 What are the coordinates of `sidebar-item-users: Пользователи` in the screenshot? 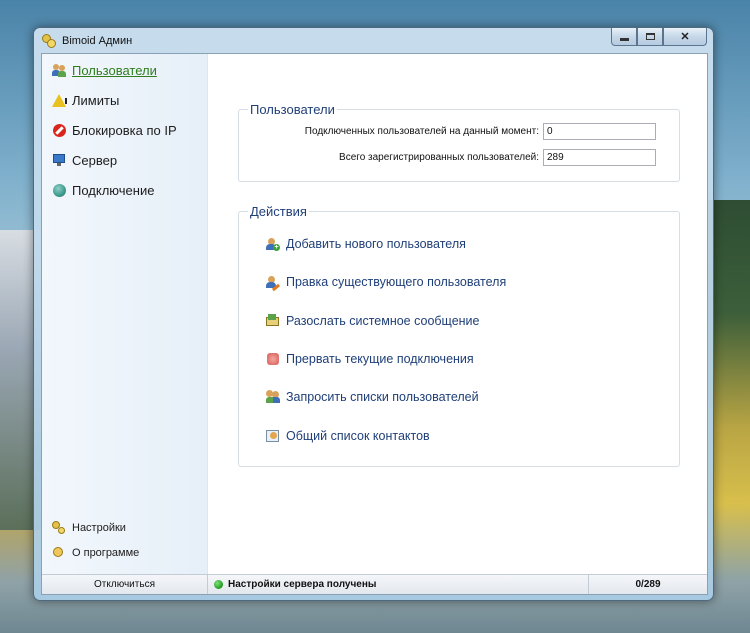 It's located at (104, 70).